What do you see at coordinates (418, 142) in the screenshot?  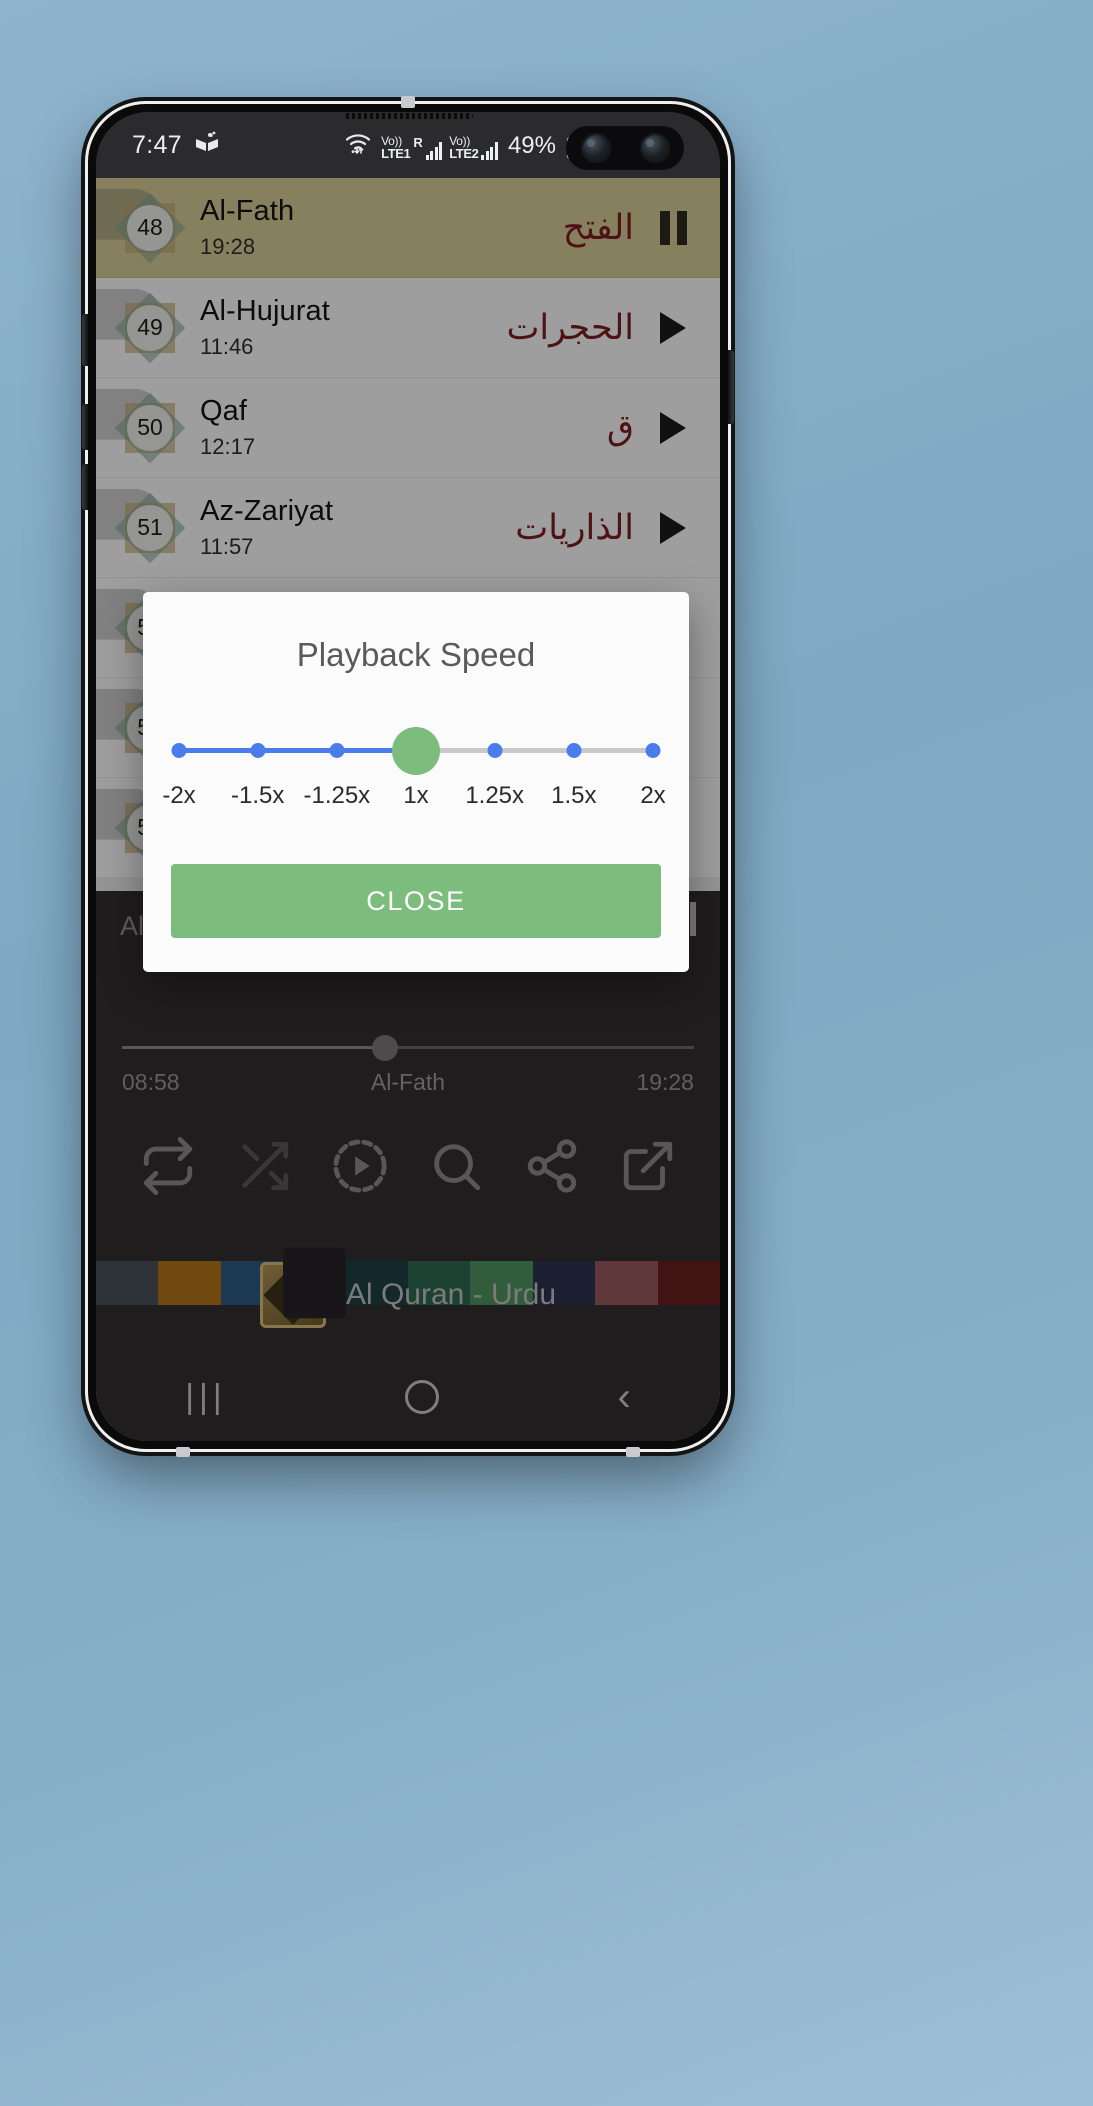 I see `roaming-indicator: R` at bounding box center [418, 142].